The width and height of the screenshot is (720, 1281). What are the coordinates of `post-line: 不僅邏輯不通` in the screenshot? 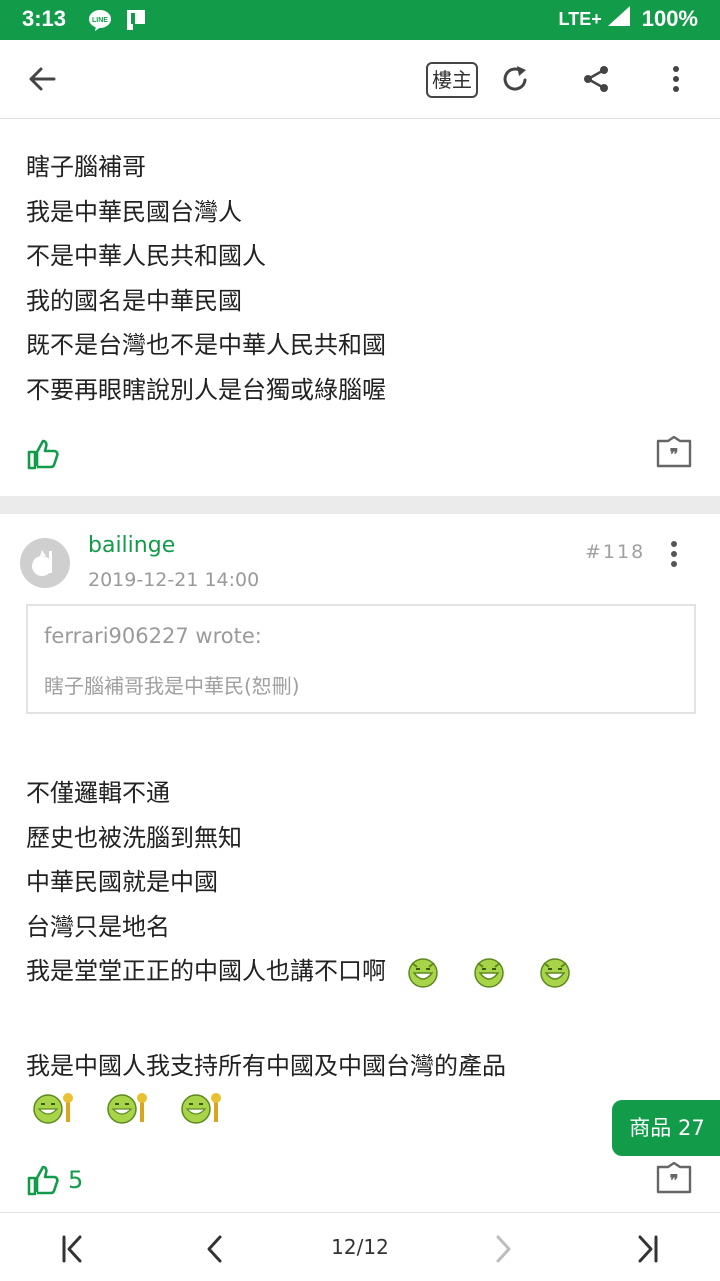 It's located at (98, 793).